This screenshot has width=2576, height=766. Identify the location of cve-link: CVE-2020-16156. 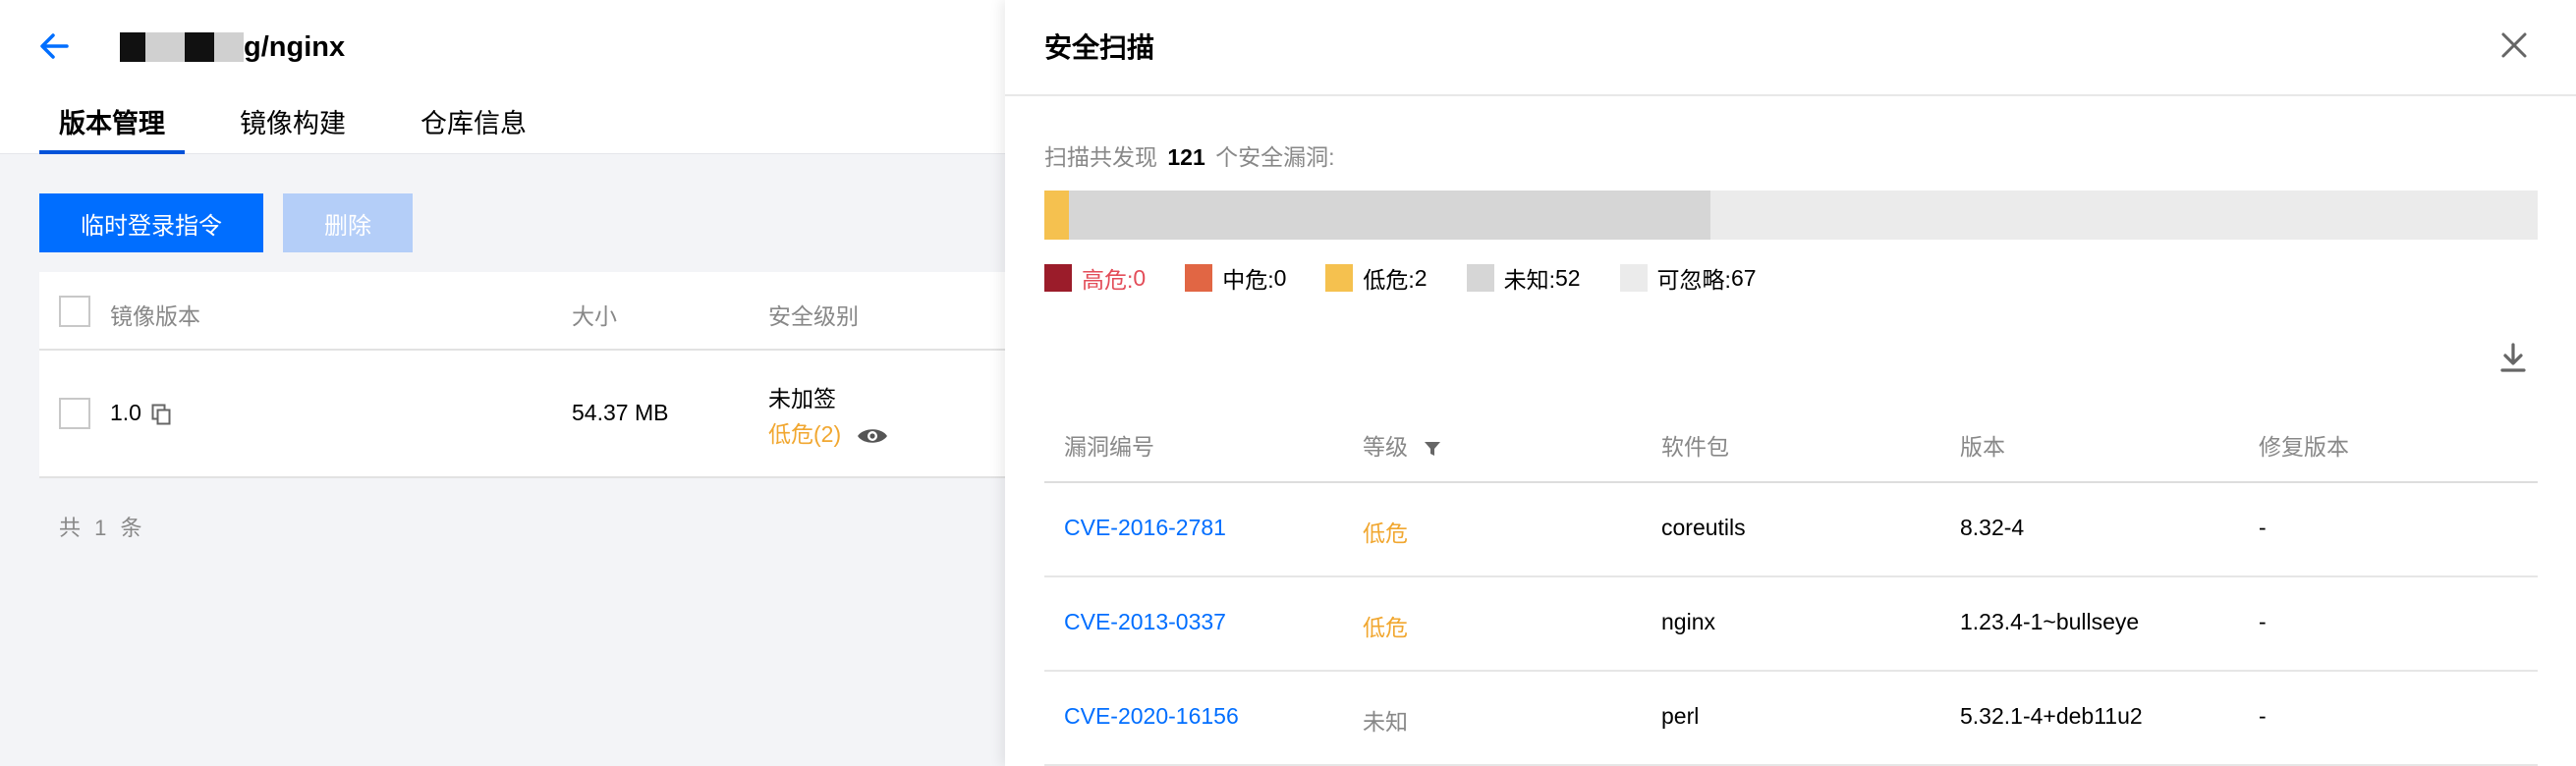
(1151, 716).